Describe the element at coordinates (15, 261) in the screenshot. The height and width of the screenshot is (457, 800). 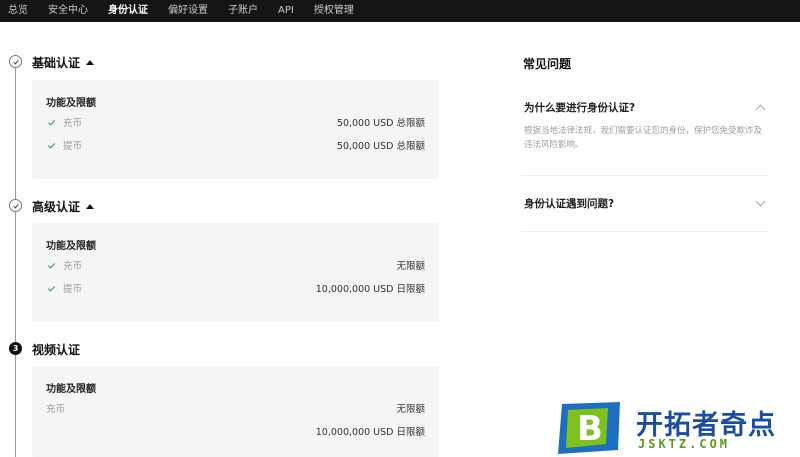
I see `timeline-line` at that location.